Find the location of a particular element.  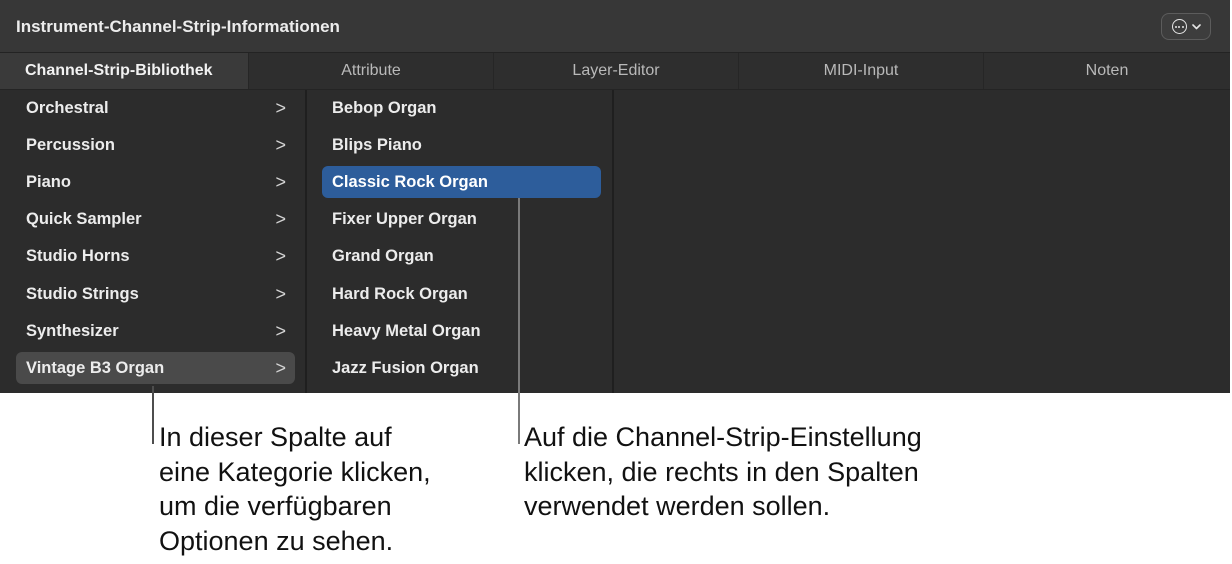

category-item-orchestral: Orchestral > is located at coordinates (155, 108).